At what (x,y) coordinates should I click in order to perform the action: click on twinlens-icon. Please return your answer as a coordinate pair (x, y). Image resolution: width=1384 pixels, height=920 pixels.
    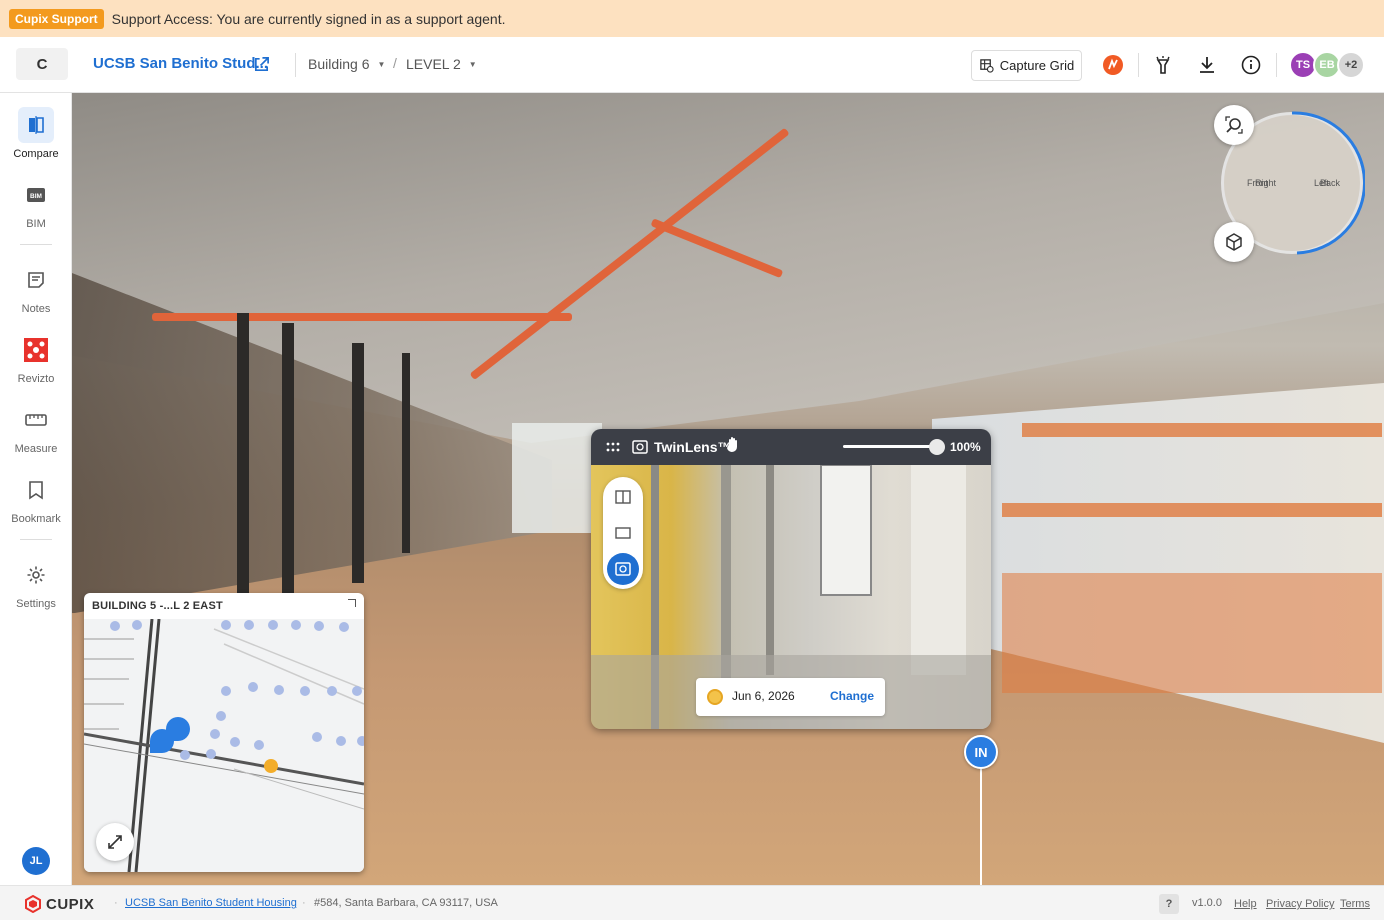
    Looking at the image, I should click on (623, 569).